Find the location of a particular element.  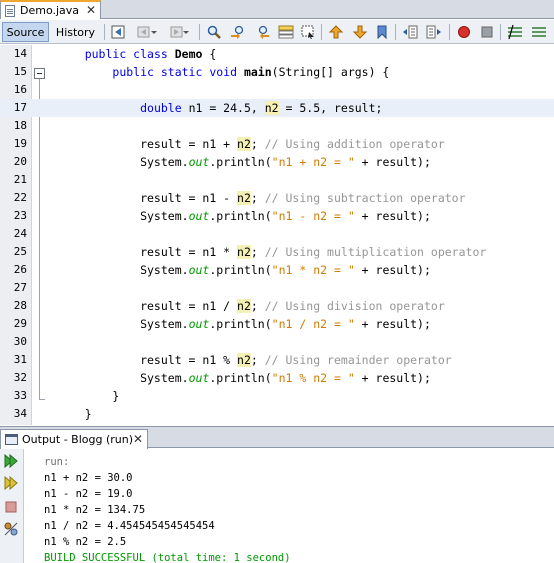

last-edit-icon is located at coordinates (118, 32).